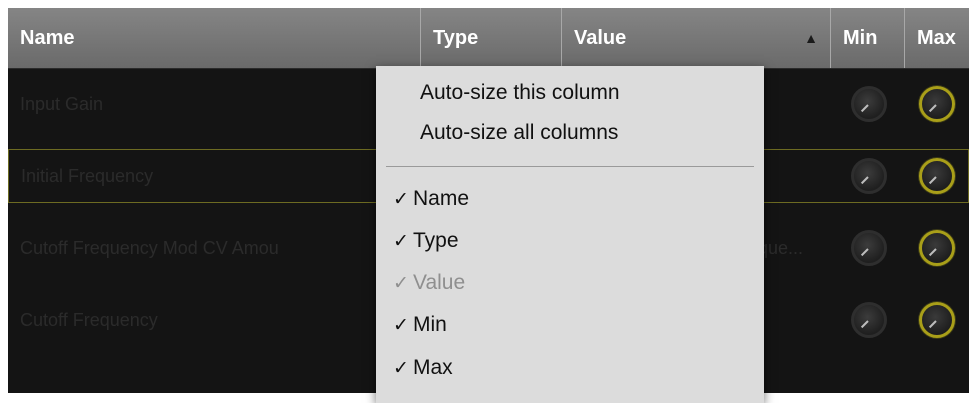  Describe the element at coordinates (491, 38) in the screenshot. I see `column-header-type: Type` at that location.